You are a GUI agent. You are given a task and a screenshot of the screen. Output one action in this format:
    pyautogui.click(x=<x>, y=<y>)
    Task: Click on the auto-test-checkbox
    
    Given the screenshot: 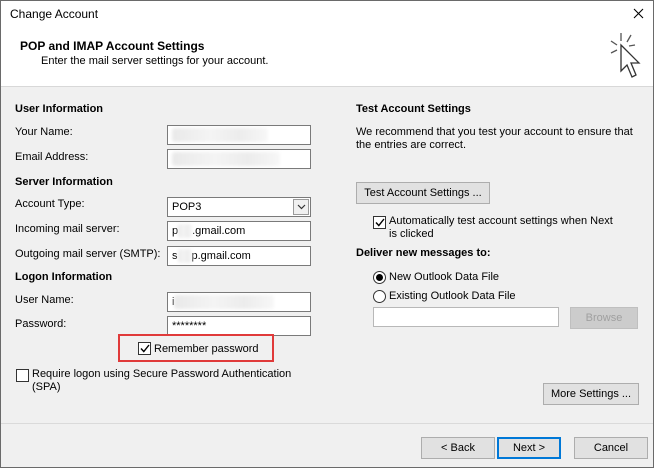 What is the action you would take?
    pyautogui.click(x=379, y=222)
    